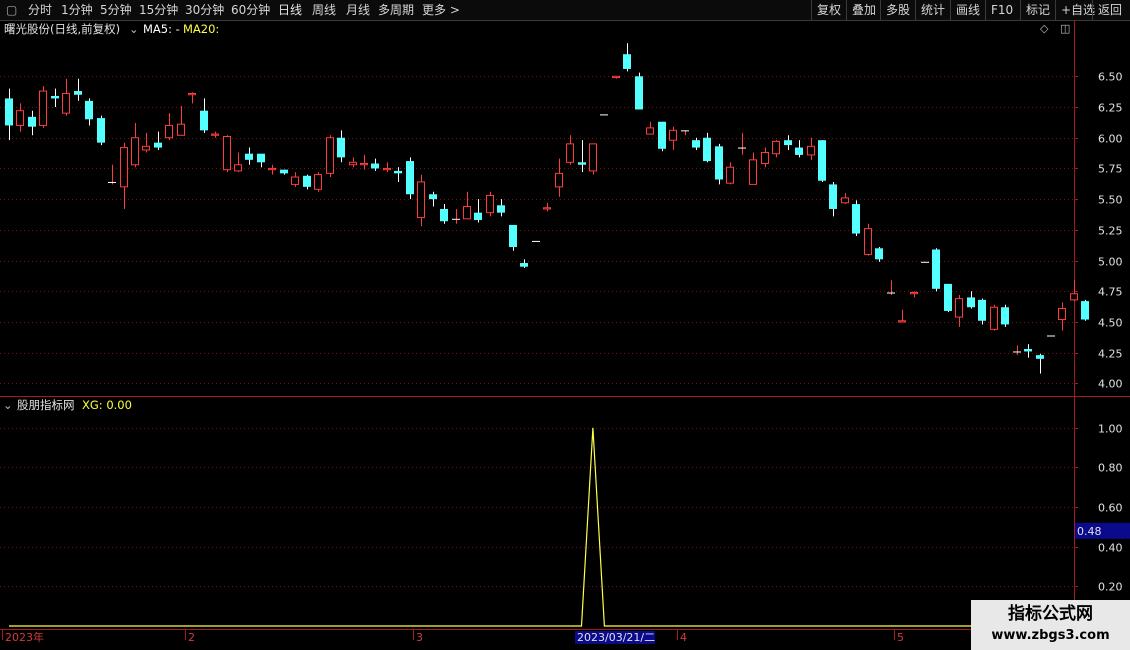 This screenshot has height=650, width=1130. Describe the element at coordinates (616, 637) in the screenshot. I see `cursor-date-text: 2023/03/21/二` at that location.